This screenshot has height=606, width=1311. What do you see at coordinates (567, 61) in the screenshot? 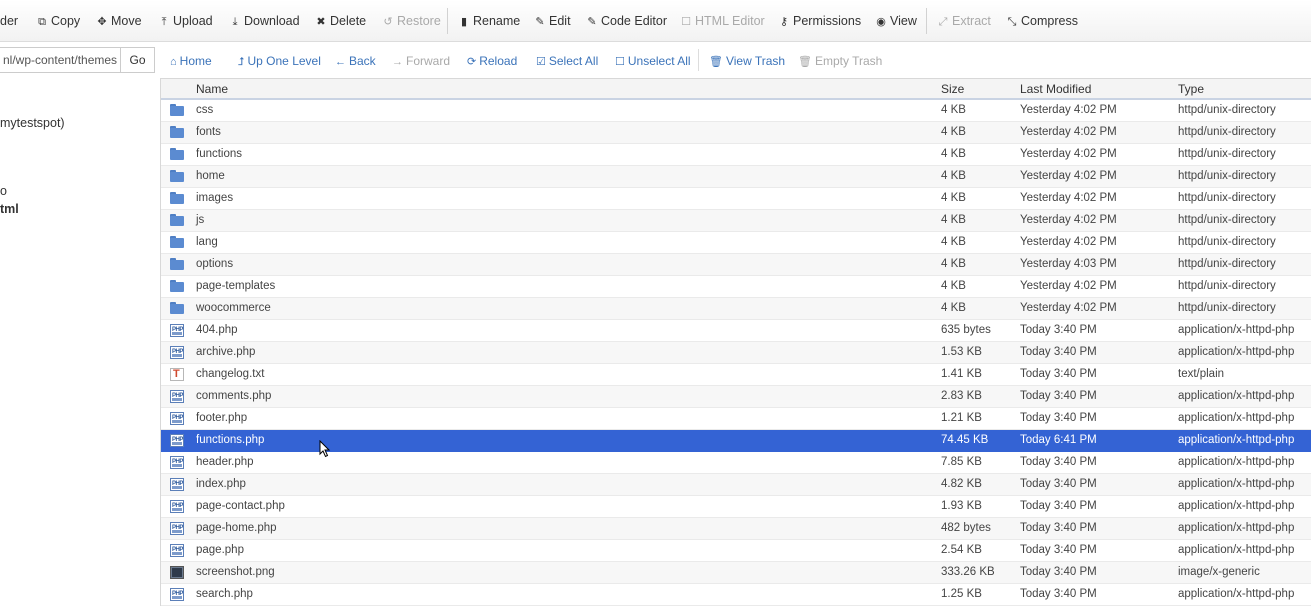
I see `select-all-button: ☑ Select All` at bounding box center [567, 61].